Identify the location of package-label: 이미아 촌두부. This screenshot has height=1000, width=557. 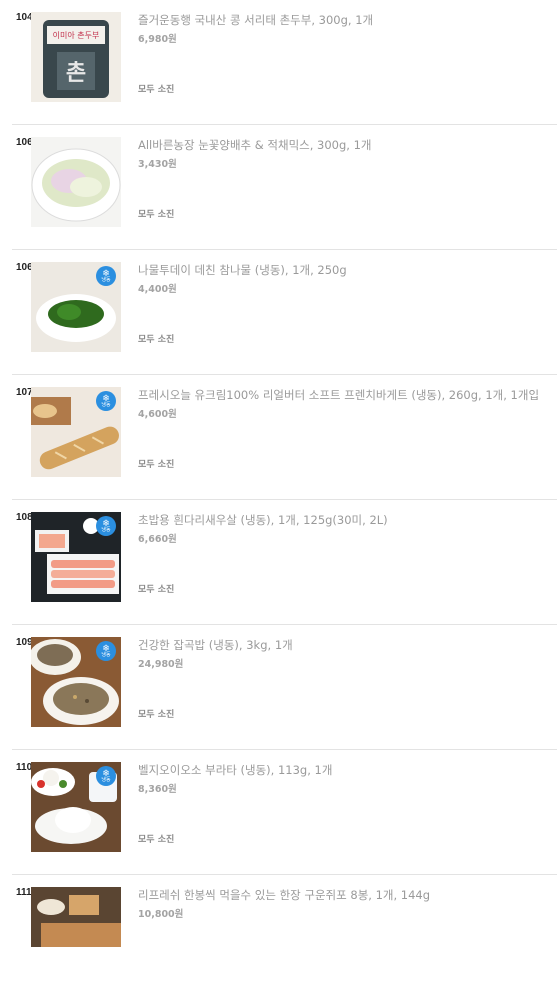
(76, 35).